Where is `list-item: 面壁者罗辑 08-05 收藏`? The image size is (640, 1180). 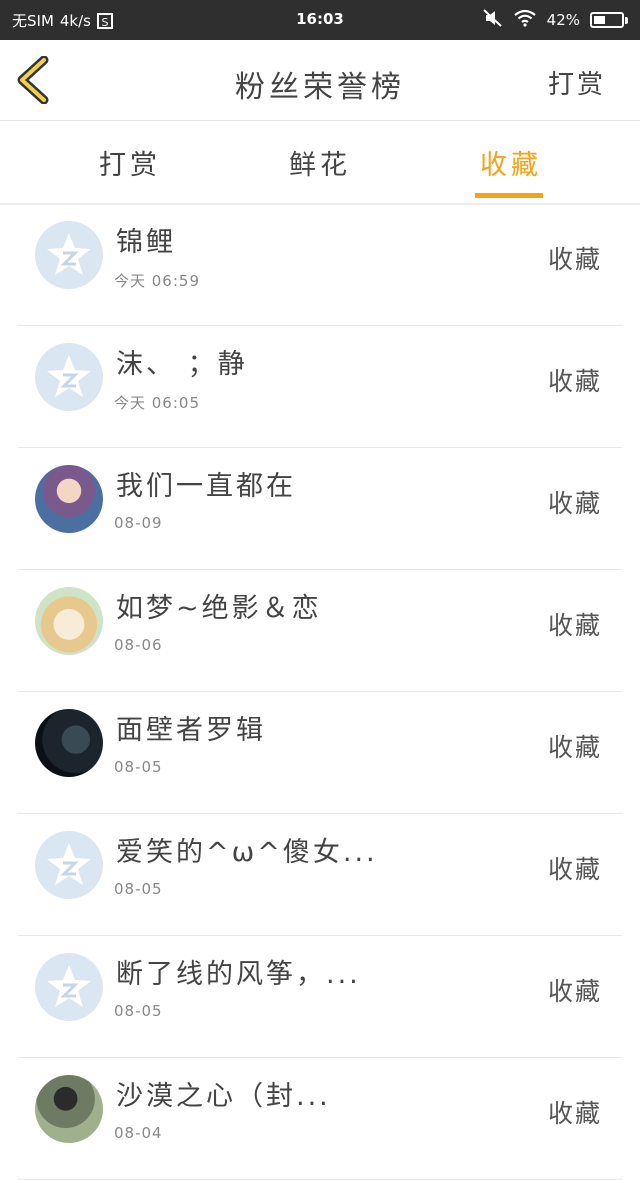 list-item: 面壁者罗辑 08-05 收藏 is located at coordinates (320, 753).